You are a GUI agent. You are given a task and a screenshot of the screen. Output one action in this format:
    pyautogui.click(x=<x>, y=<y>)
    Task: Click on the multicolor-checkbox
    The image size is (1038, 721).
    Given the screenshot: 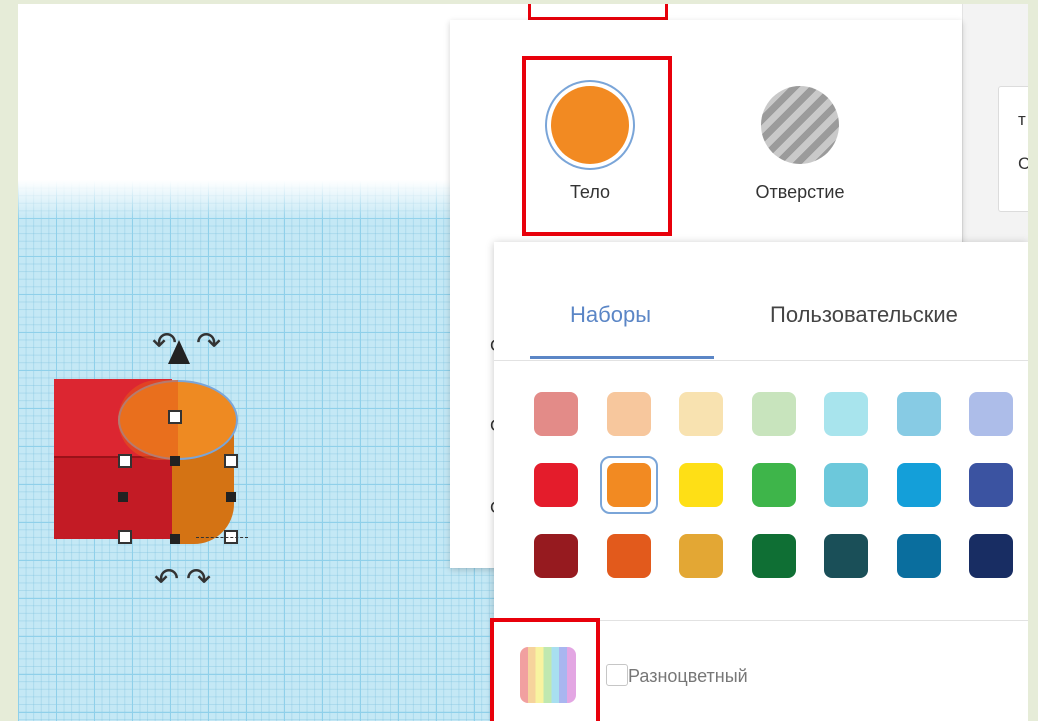 What is the action you would take?
    pyautogui.click(x=617, y=675)
    